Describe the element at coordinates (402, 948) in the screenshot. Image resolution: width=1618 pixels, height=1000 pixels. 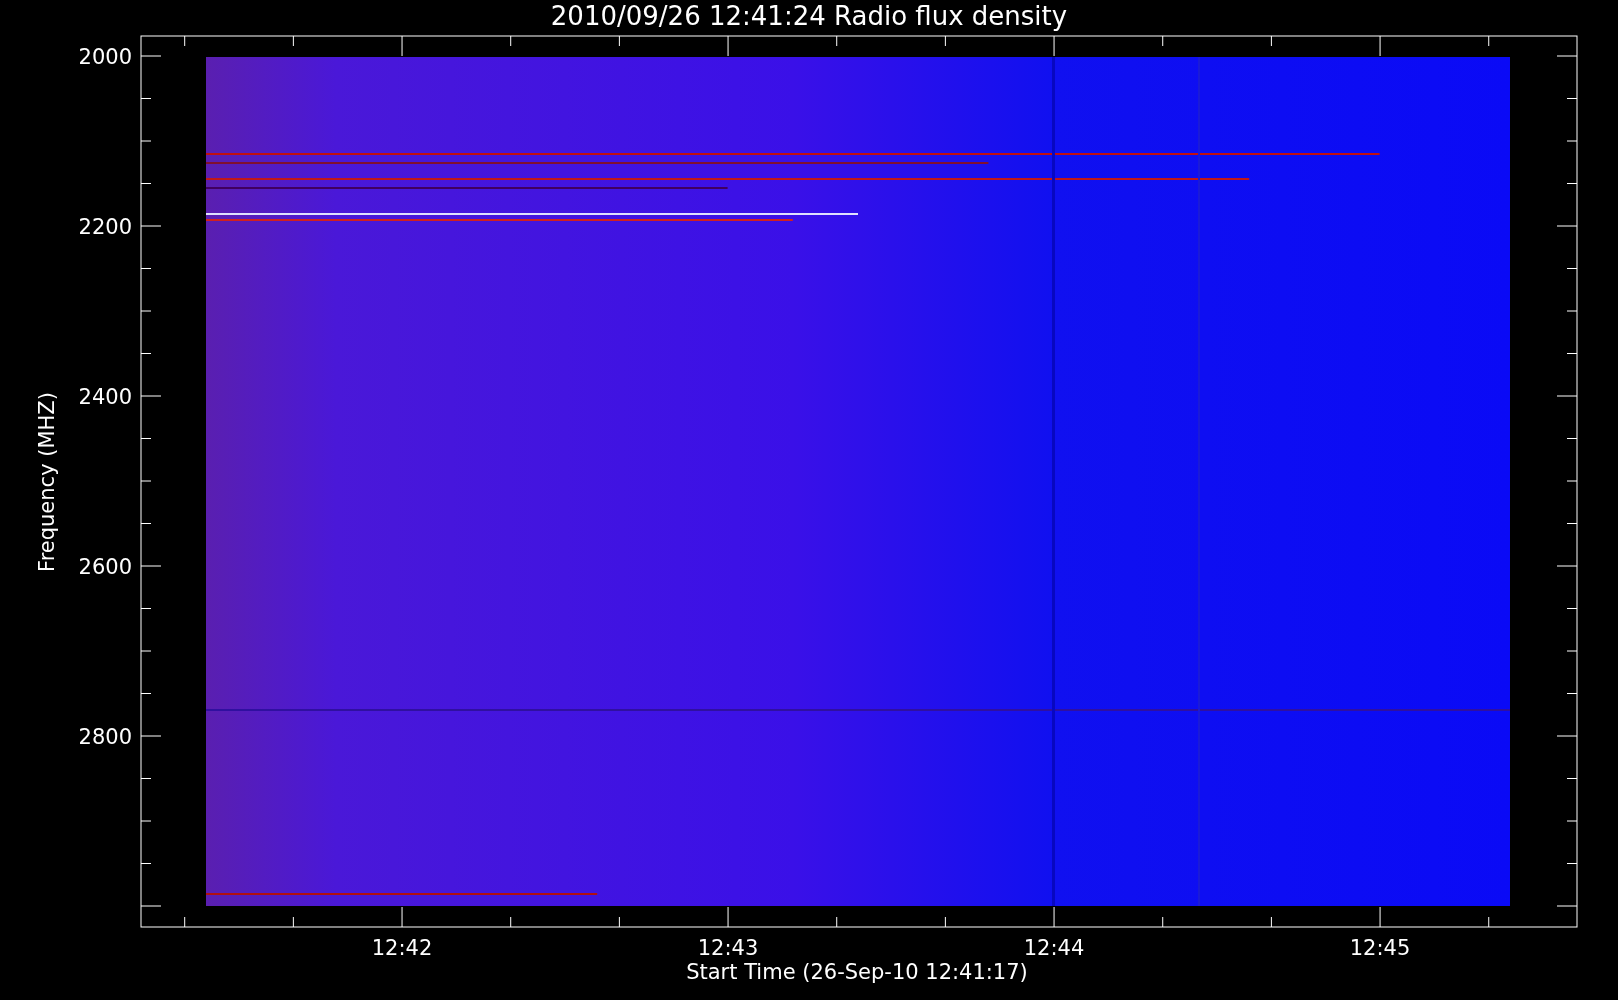
I see `x-tick-label: 12:42` at that location.